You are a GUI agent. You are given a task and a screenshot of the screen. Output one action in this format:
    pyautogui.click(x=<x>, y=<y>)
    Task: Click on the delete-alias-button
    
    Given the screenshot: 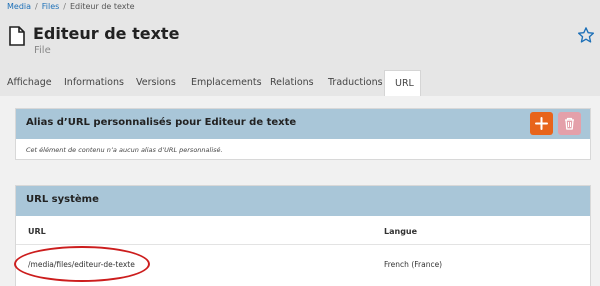 What is the action you would take?
    pyautogui.click(x=569, y=123)
    